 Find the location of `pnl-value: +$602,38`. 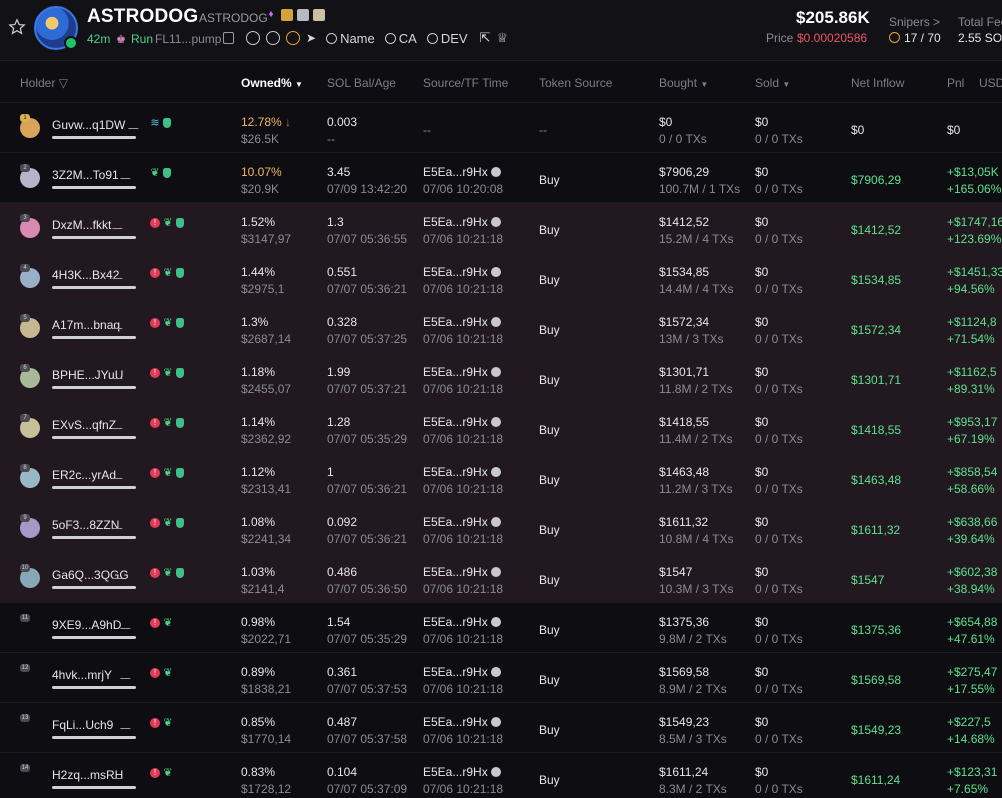

pnl-value: +$602,38 is located at coordinates (972, 572).